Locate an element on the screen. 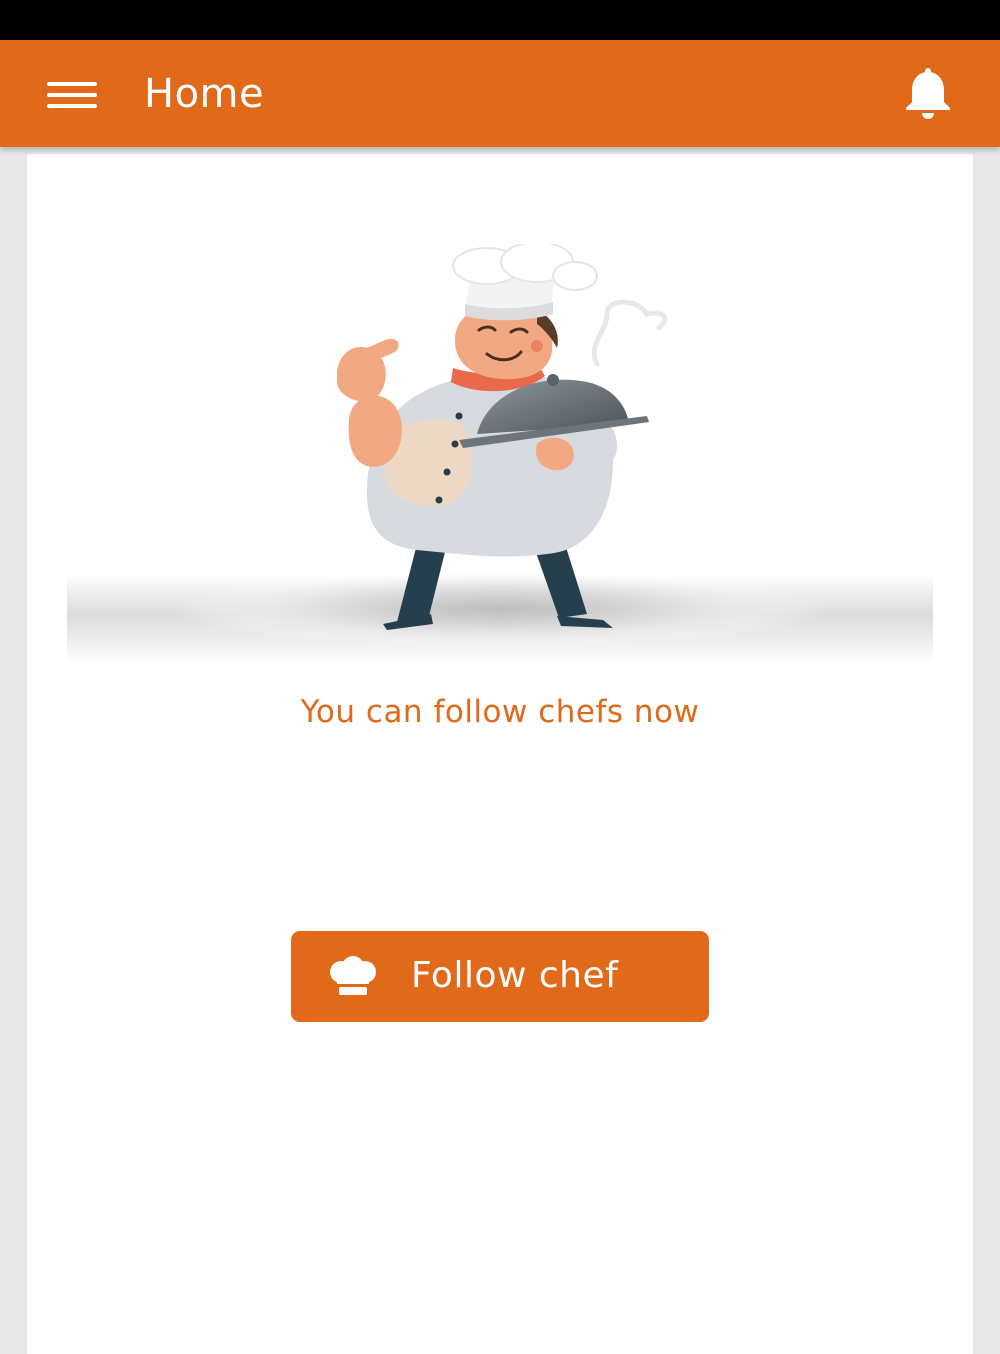  status-bar is located at coordinates (500, 20).